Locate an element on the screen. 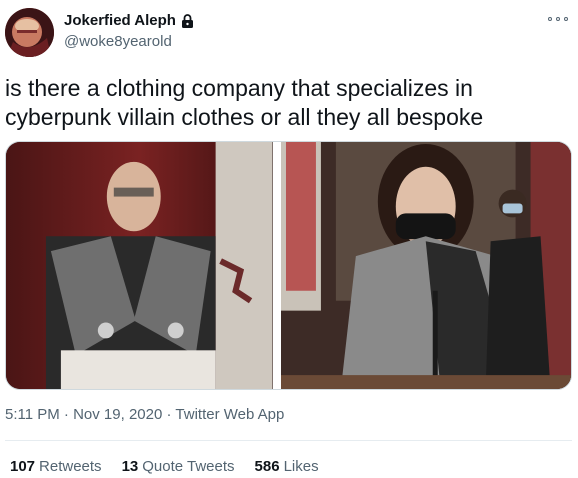 This screenshot has width=578, height=478. display-name-text: Jokerfied Aleph is located at coordinates (120, 20).